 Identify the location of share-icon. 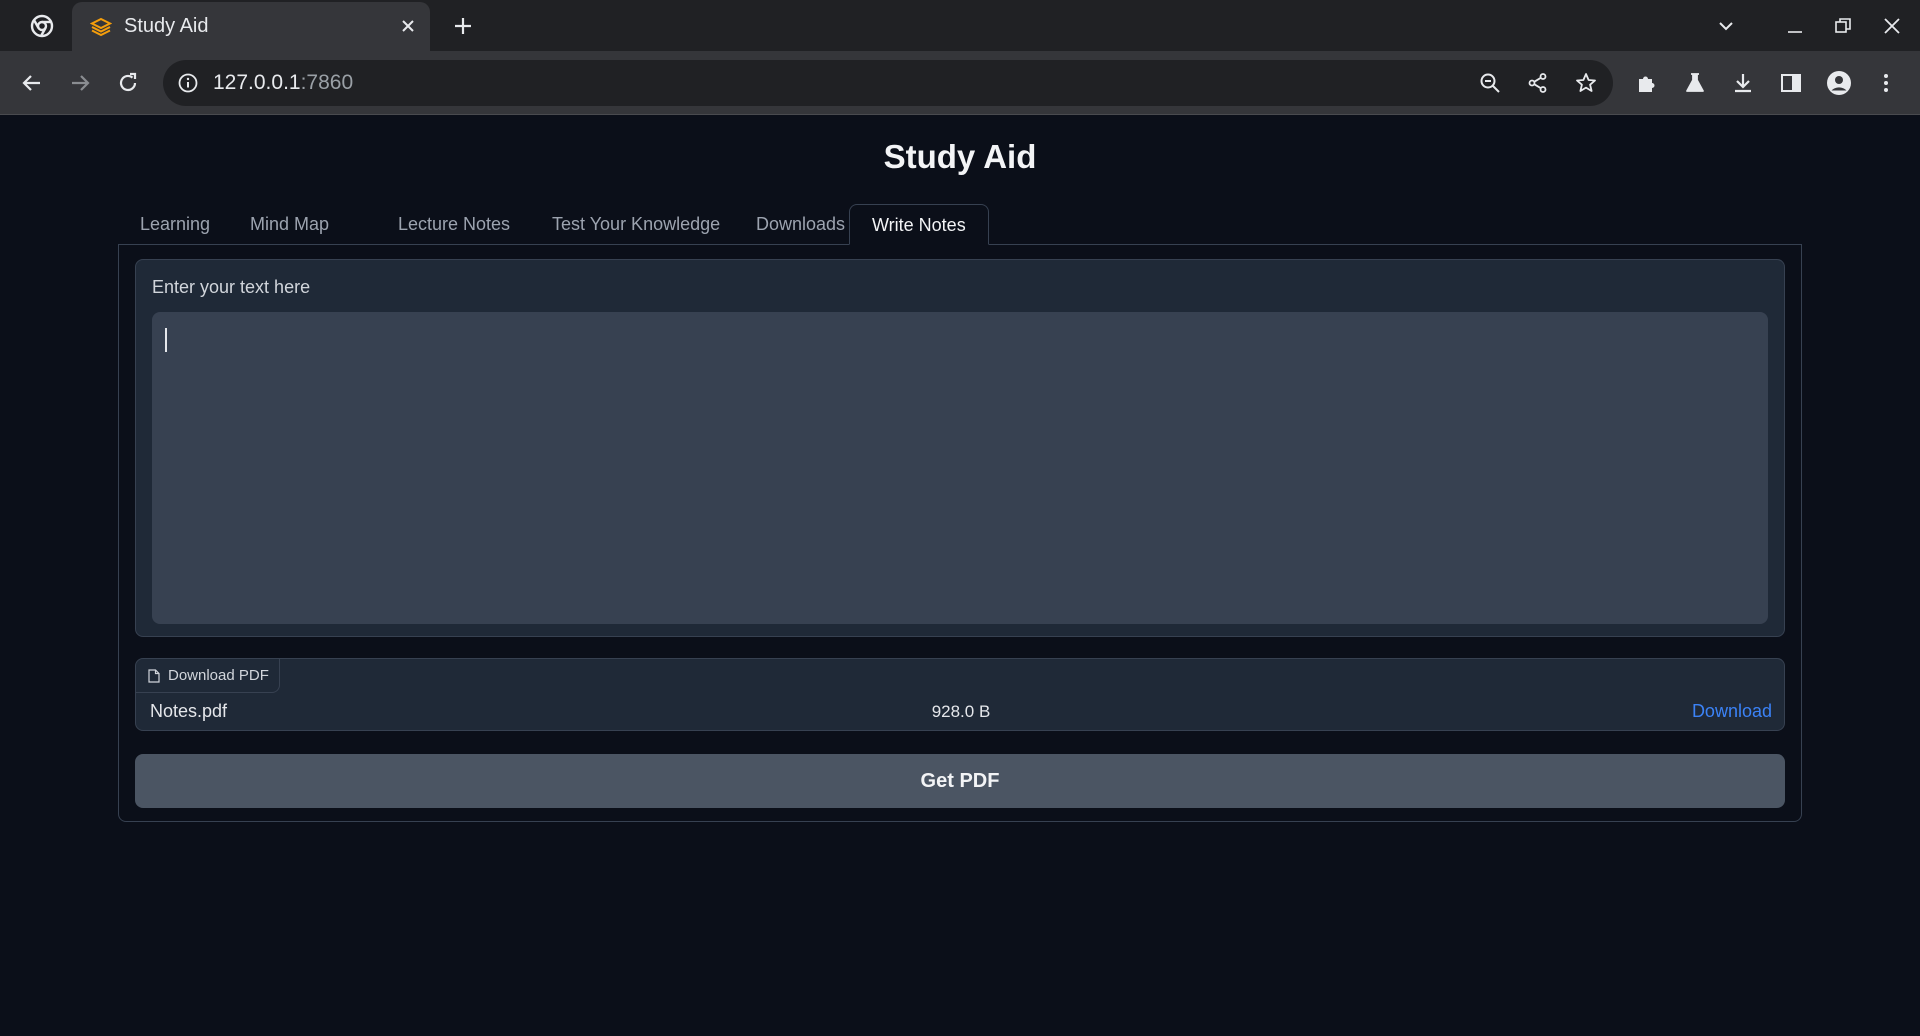
(1538, 83).